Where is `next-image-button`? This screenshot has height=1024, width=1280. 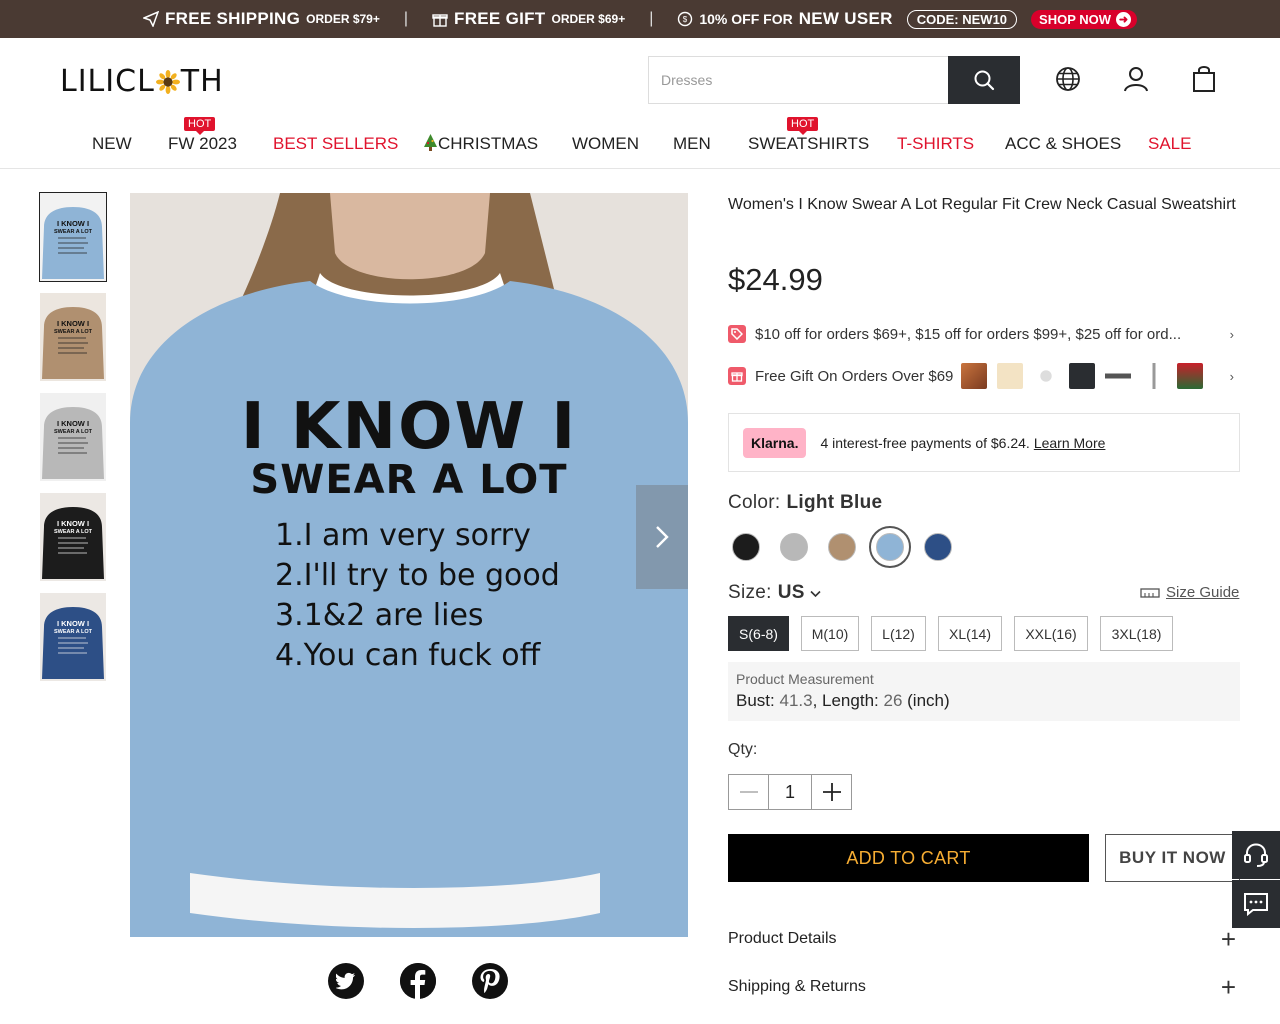
next-image-button is located at coordinates (662, 537).